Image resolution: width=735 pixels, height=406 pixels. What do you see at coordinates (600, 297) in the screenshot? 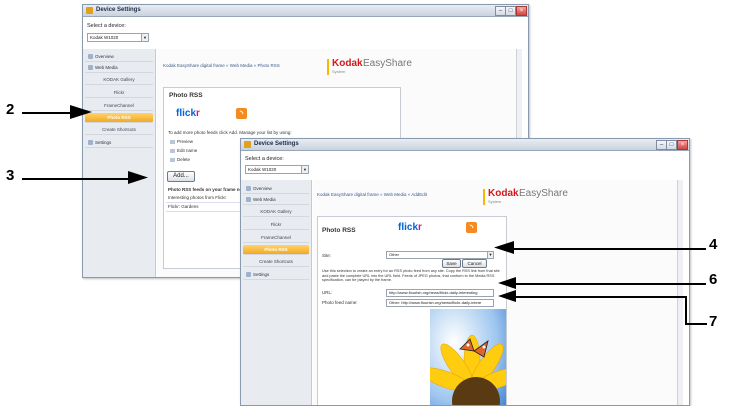
I see `callout-7-line-top` at bounding box center [600, 297].